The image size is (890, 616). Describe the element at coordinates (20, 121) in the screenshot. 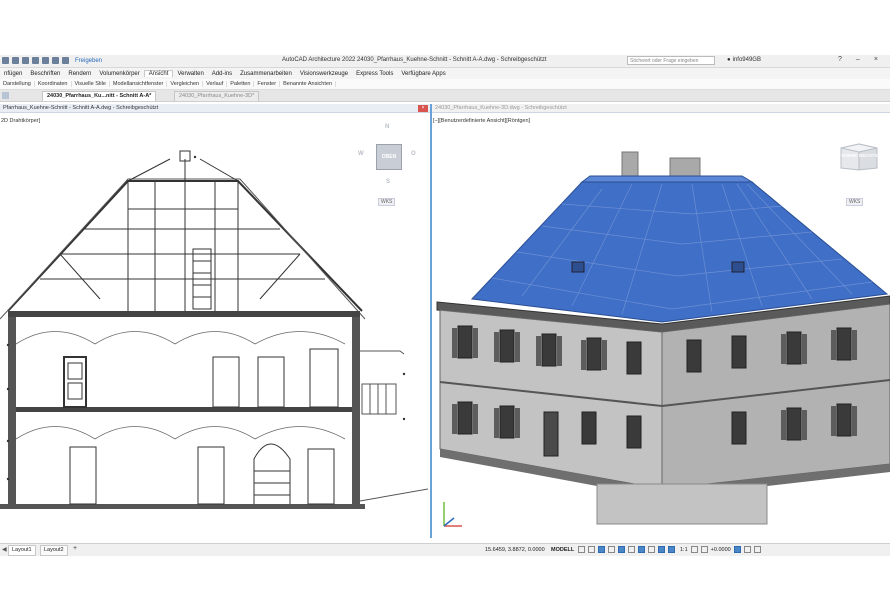

I see `visual-style-label: 2D Drahtkörper]` at that location.